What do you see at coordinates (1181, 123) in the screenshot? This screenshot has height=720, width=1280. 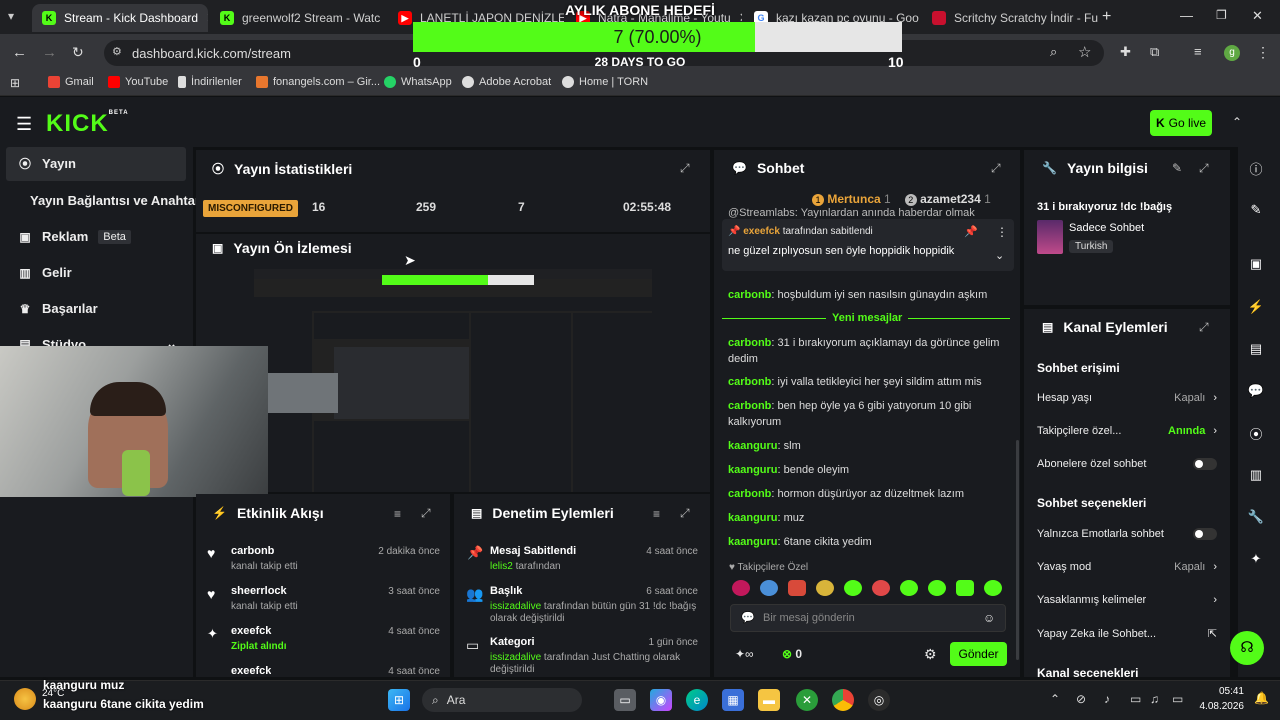 I see `go-live-button: K Go live` at bounding box center [1181, 123].